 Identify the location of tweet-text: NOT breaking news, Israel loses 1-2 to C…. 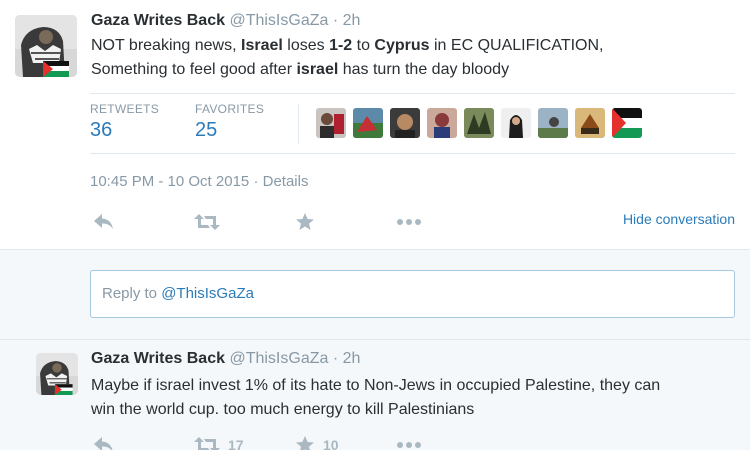
(347, 58).